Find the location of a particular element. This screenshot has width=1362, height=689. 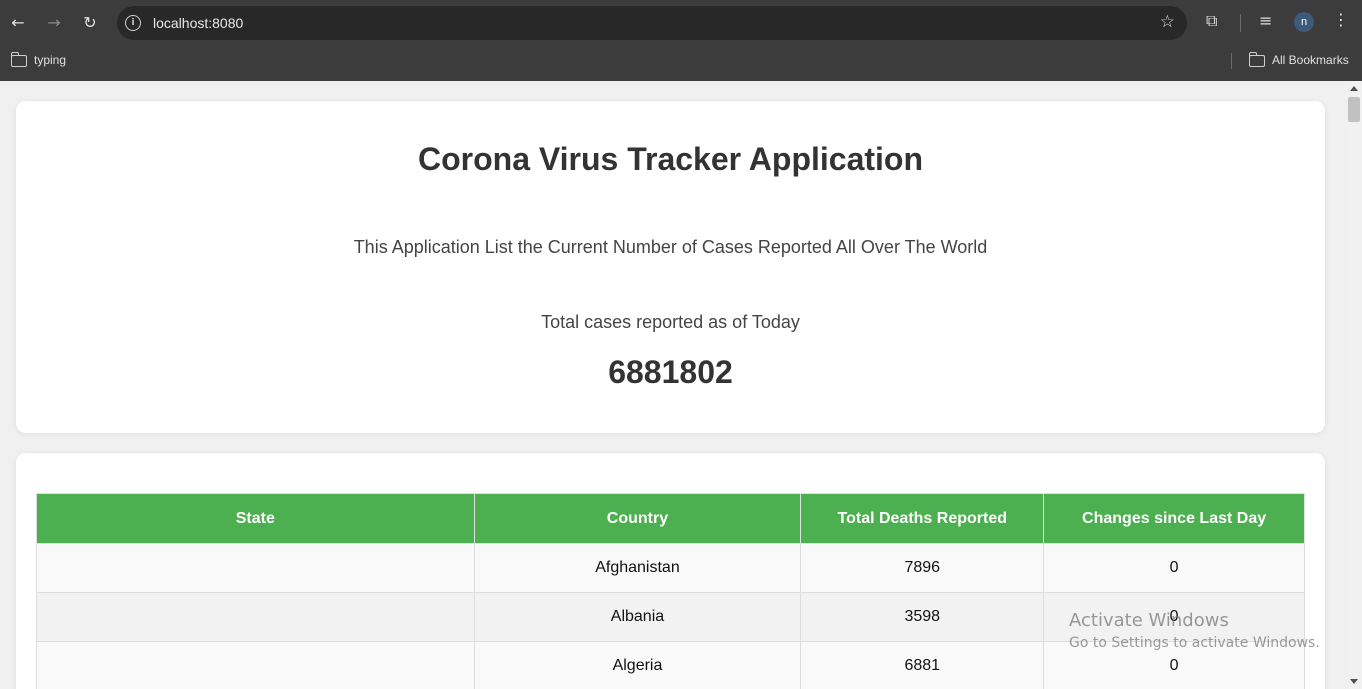

table-row: Albania 3598 0 is located at coordinates (670, 617).